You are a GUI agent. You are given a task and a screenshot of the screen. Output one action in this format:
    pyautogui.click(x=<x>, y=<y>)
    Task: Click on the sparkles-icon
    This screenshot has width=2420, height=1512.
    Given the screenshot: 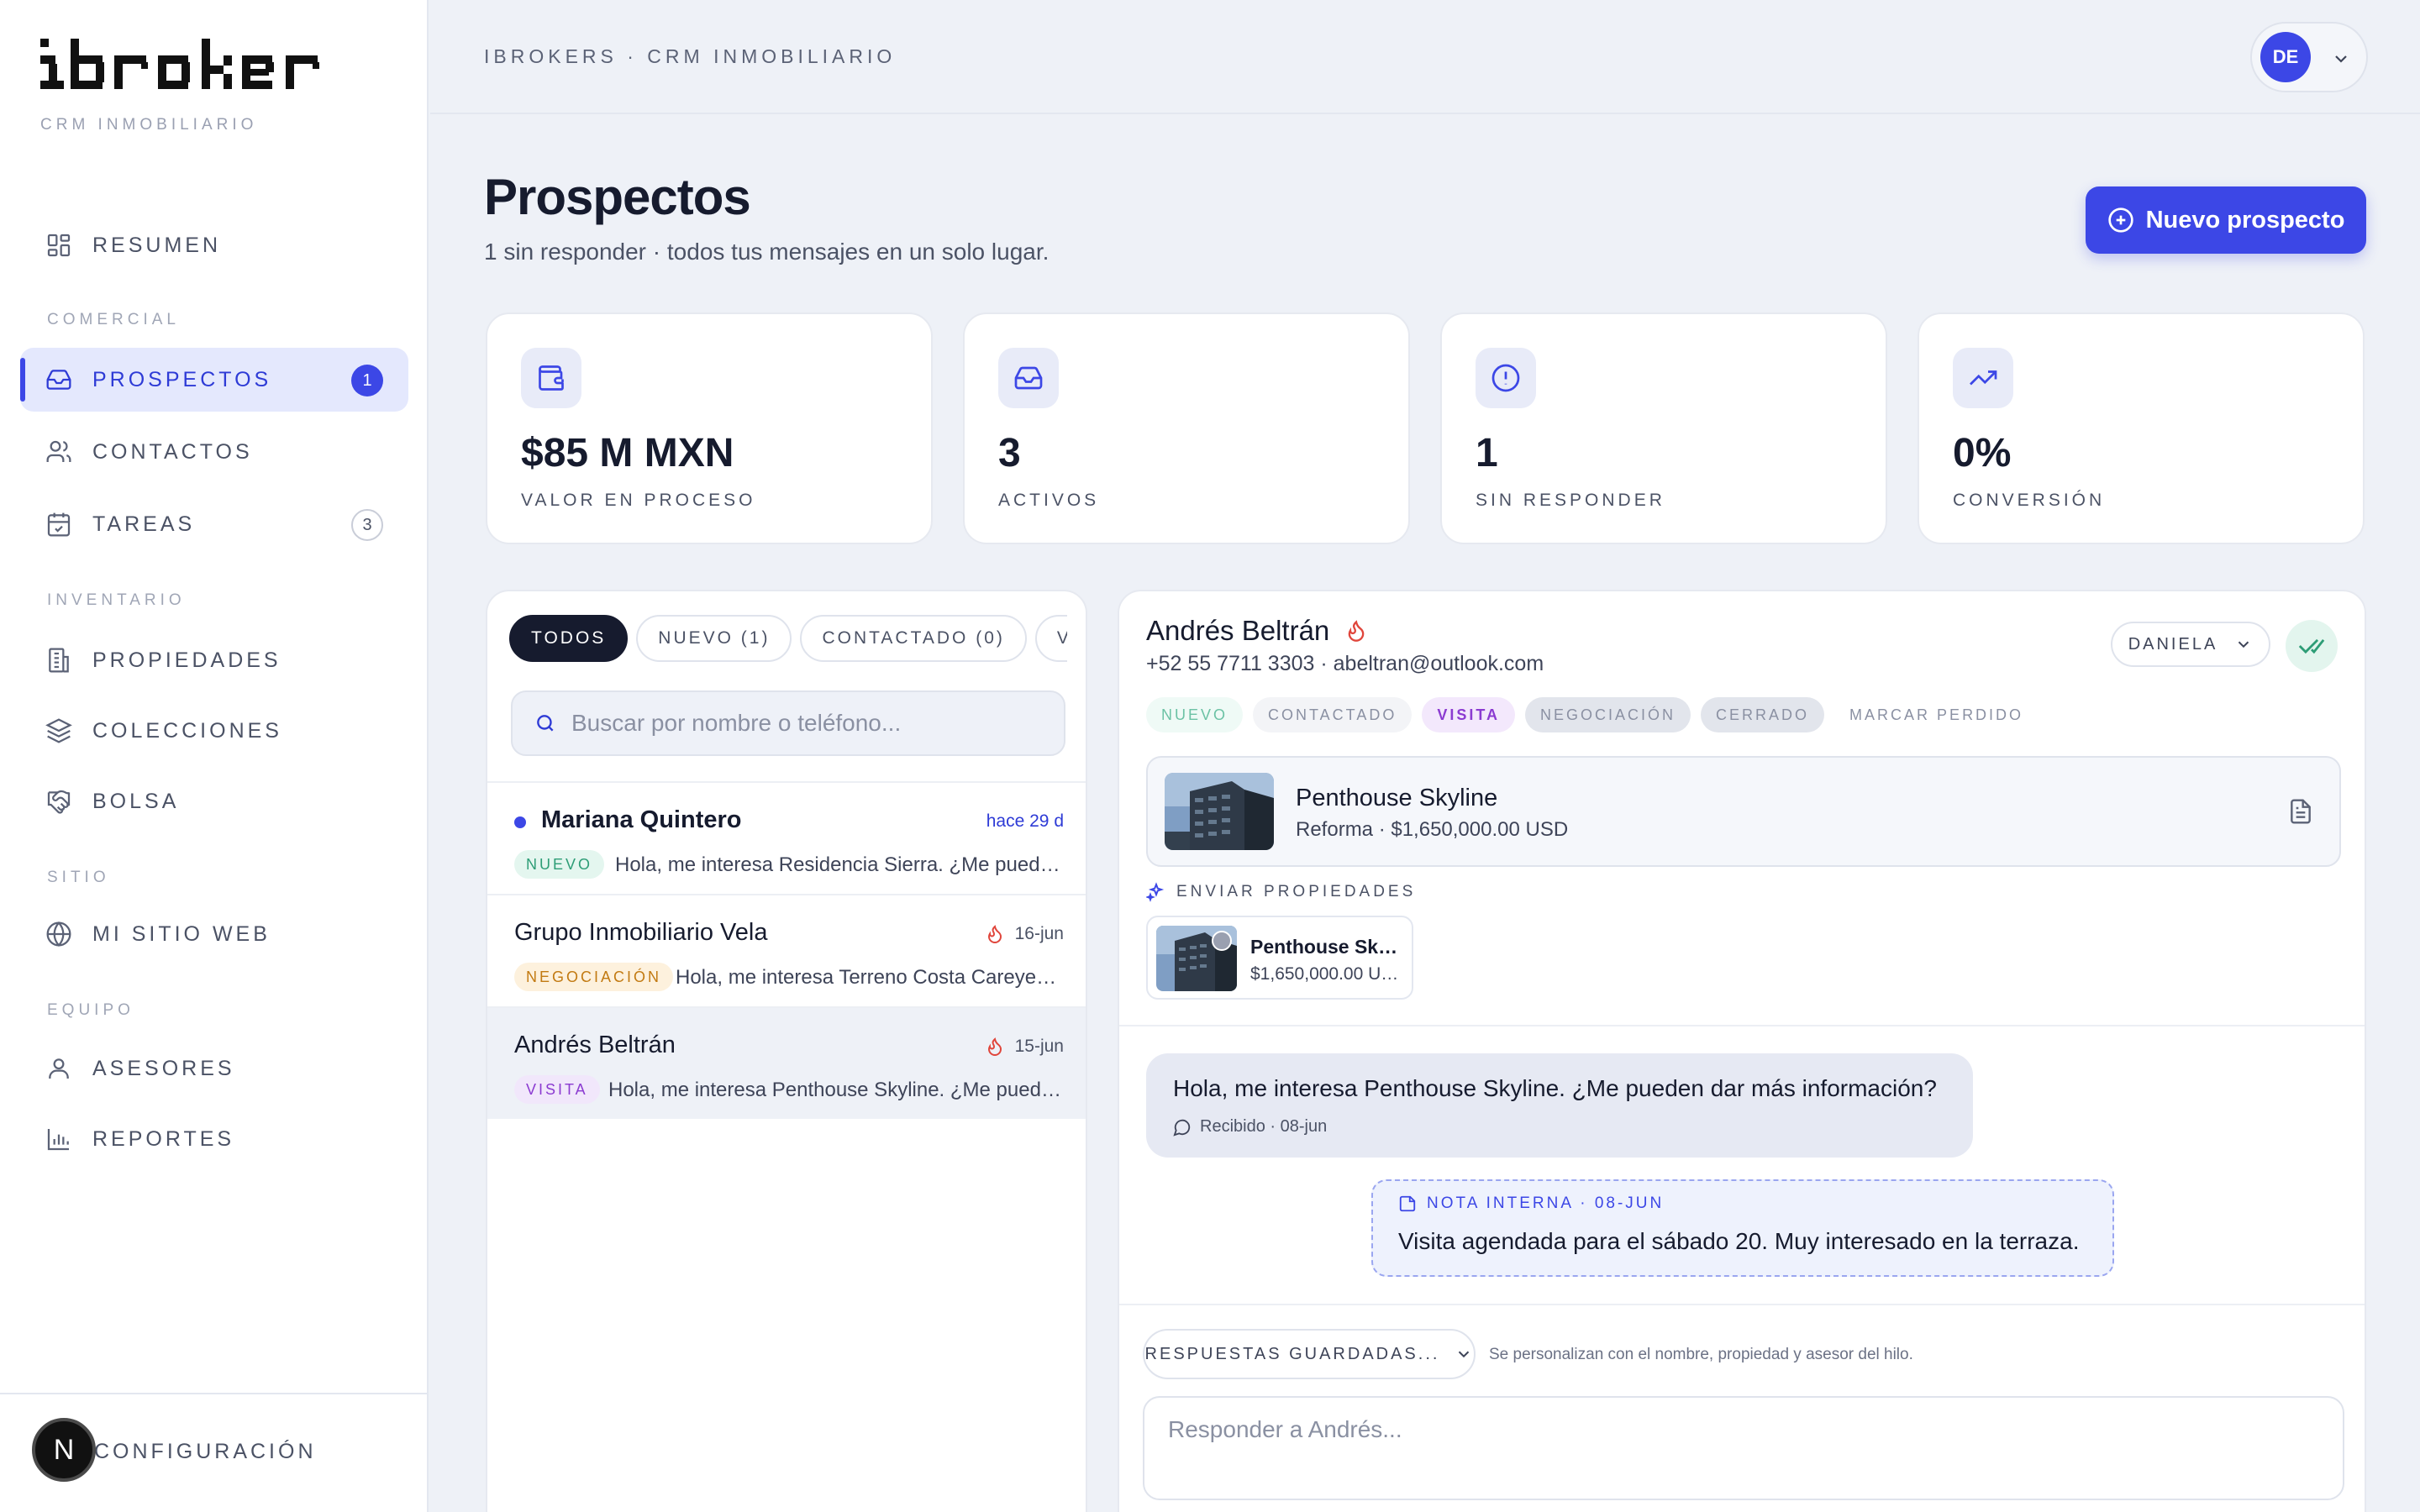 What is the action you would take?
    pyautogui.click(x=1156, y=892)
    